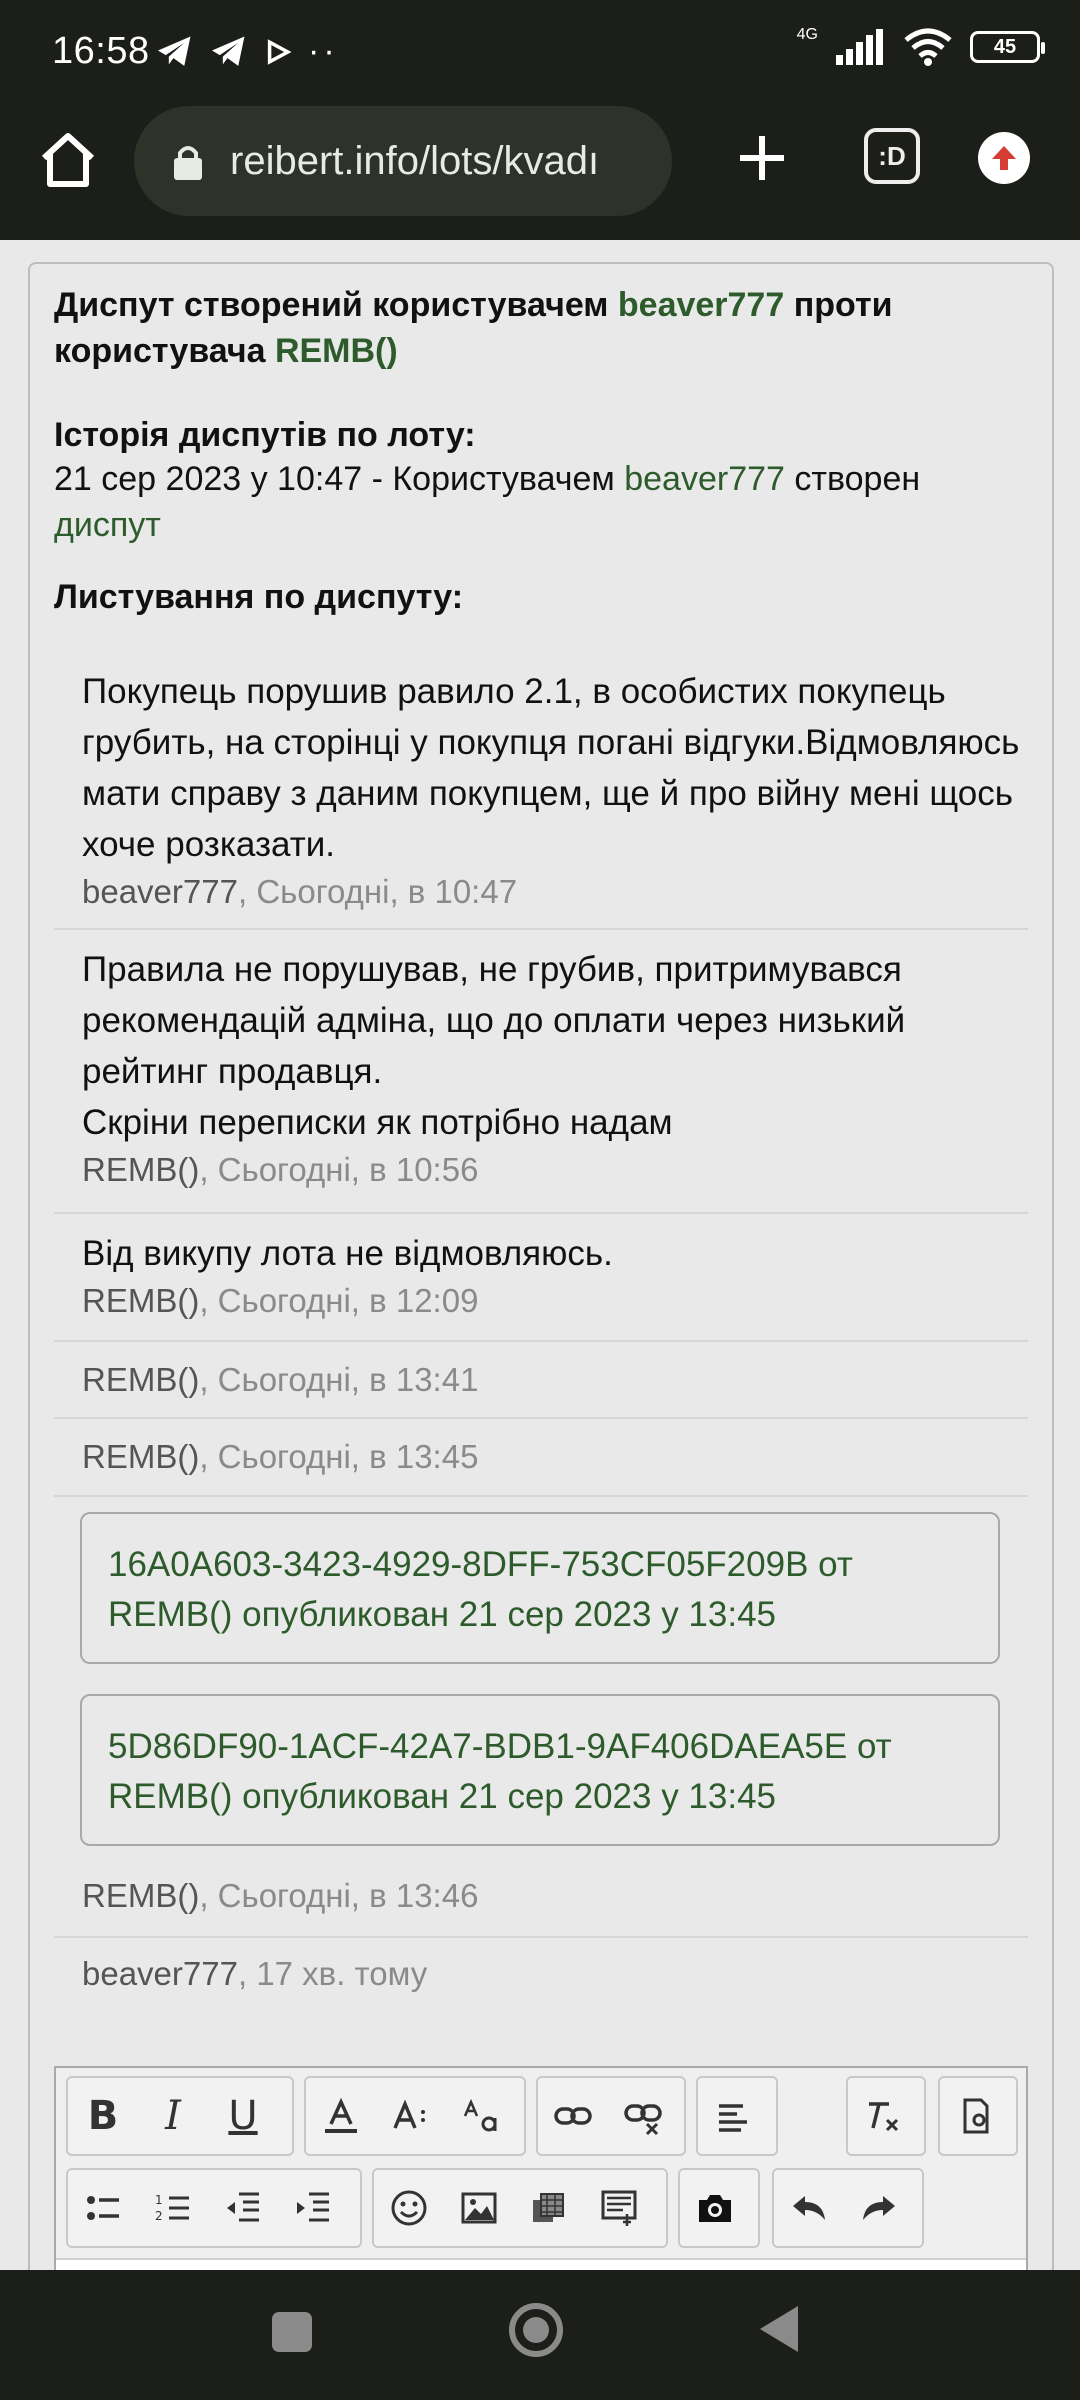 This screenshot has width=1080, height=2400. What do you see at coordinates (480, 1564) in the screenshot?
I see `attachment-id: 16A0A603-3423-4929-8DFF-753CF05F209B от` at bounding box center [480, 1564].